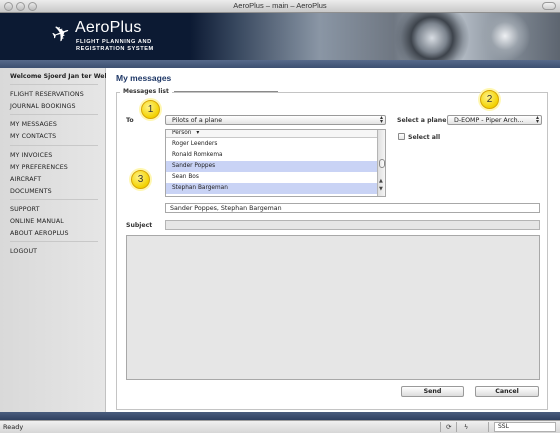 The image size is (560, 433). I want to click on scrollbar-thumb, so click(382, 163).